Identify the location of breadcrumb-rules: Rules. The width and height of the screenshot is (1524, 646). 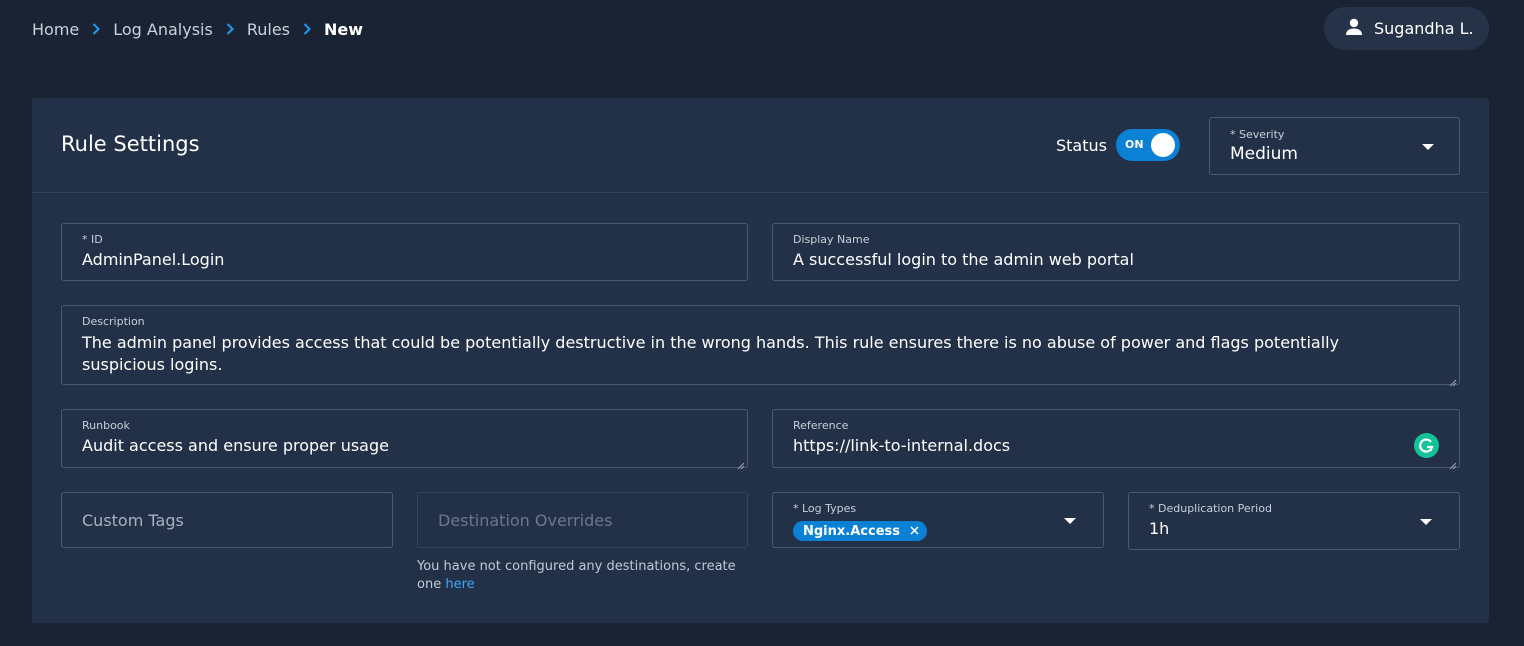
(268, 29).